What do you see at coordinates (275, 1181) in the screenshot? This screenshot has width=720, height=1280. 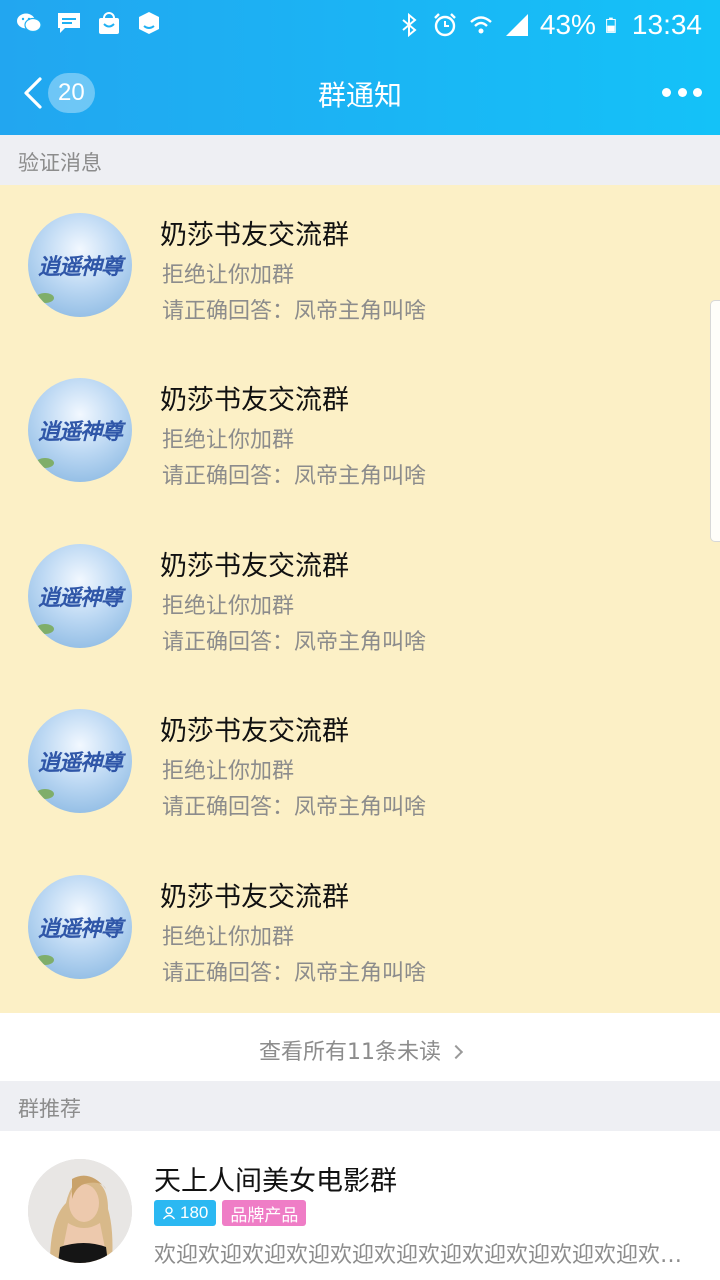 I see `group-name: 天上人间美女电影群` at bounding box center [275, 1181].